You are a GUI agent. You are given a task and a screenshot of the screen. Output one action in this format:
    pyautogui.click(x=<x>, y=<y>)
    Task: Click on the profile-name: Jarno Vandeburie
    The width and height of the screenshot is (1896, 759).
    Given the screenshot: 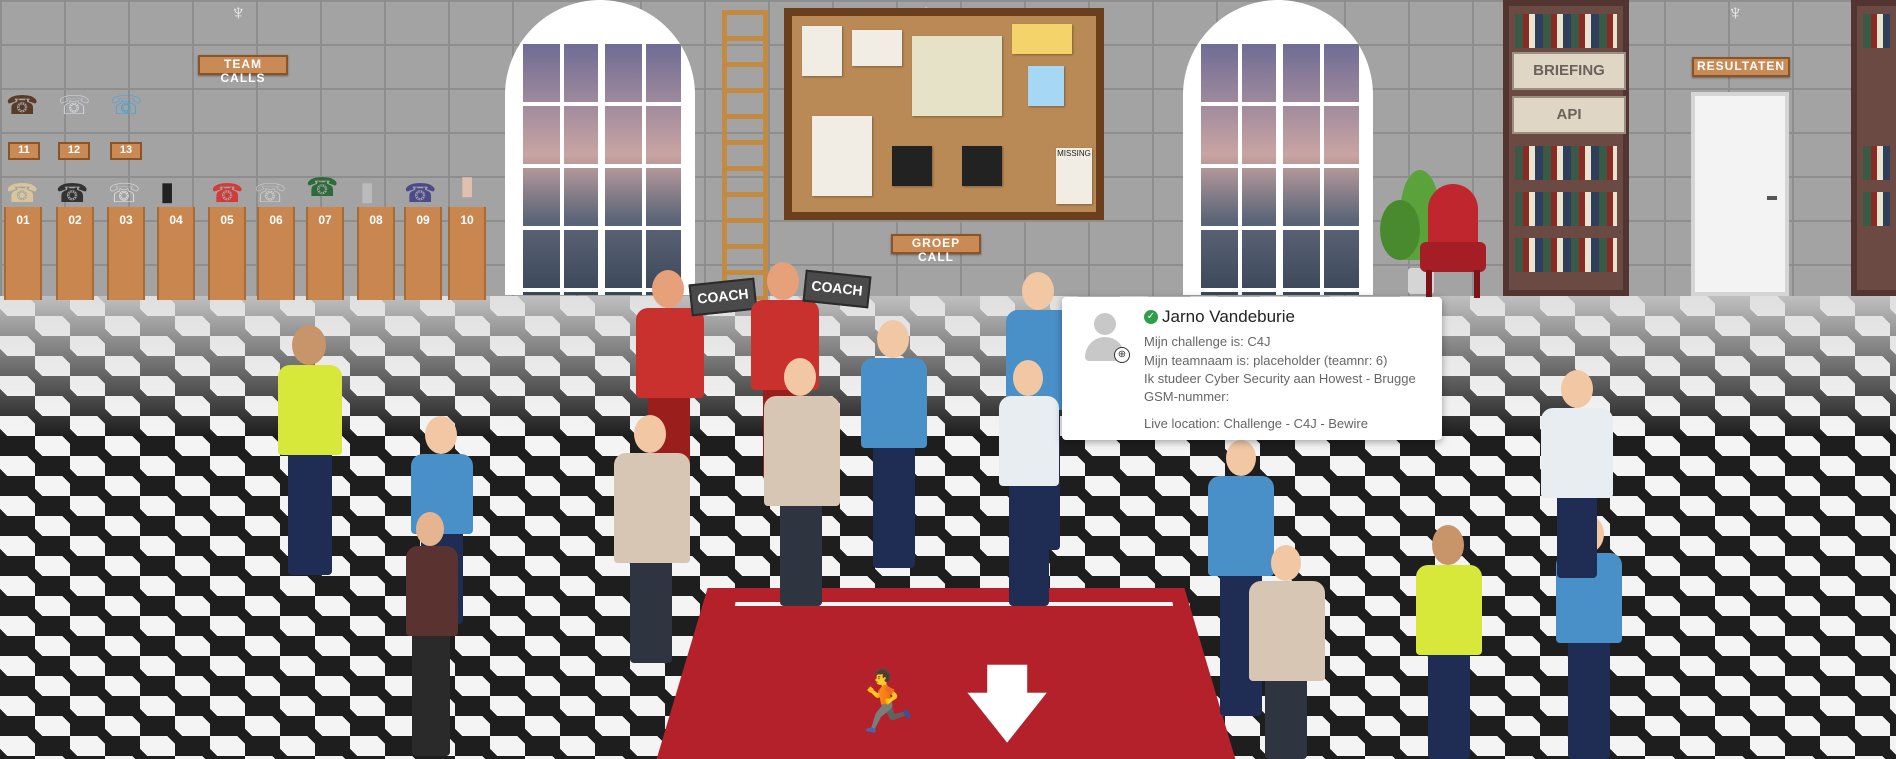 What is the action you would take?
    pyautogui.click(x=1228, y=316)
    